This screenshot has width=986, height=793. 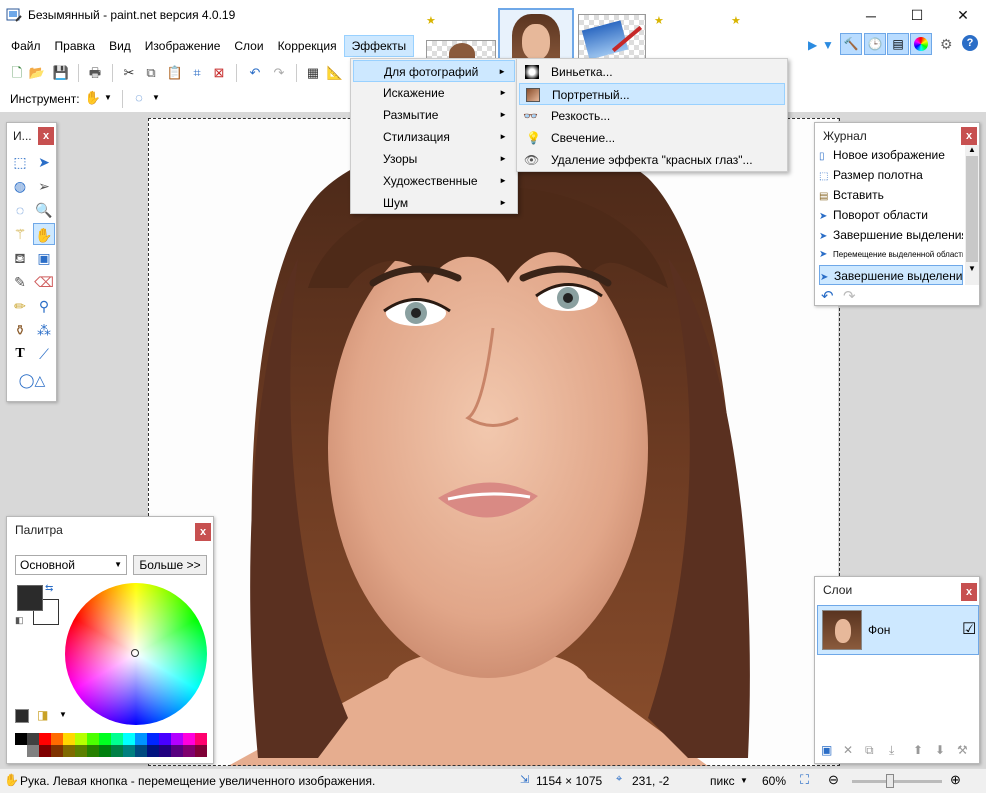 What do you see at coordinates (434, 181) in the screenshot?
I see `effects-menu-item-artistic: Художественные ►` at bounding box center [434, 181].